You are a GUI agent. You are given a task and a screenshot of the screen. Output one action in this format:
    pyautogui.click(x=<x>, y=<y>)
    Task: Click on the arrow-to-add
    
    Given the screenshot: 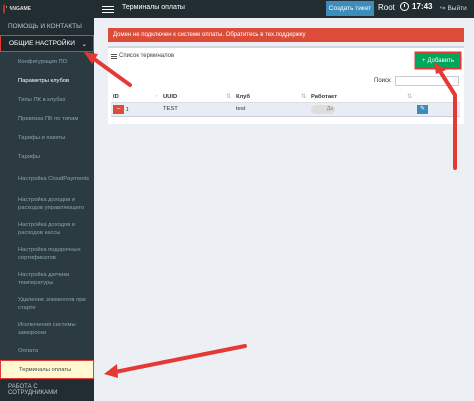 What is the action you would take?
    pyautogui.click(x=446, y=118)
    